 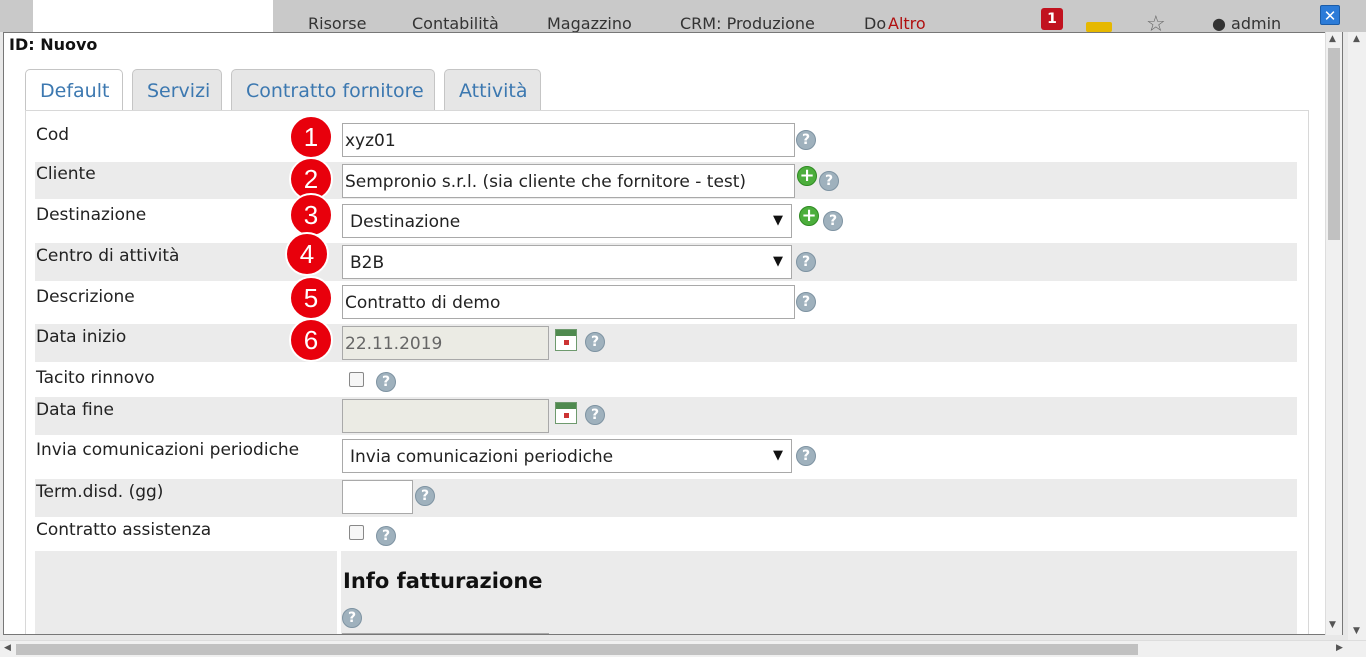 What do you see at coordinates (85, 297) in the screenshot?
I see `descrizione-label: Descrizione` at bounding box center [85, 297].